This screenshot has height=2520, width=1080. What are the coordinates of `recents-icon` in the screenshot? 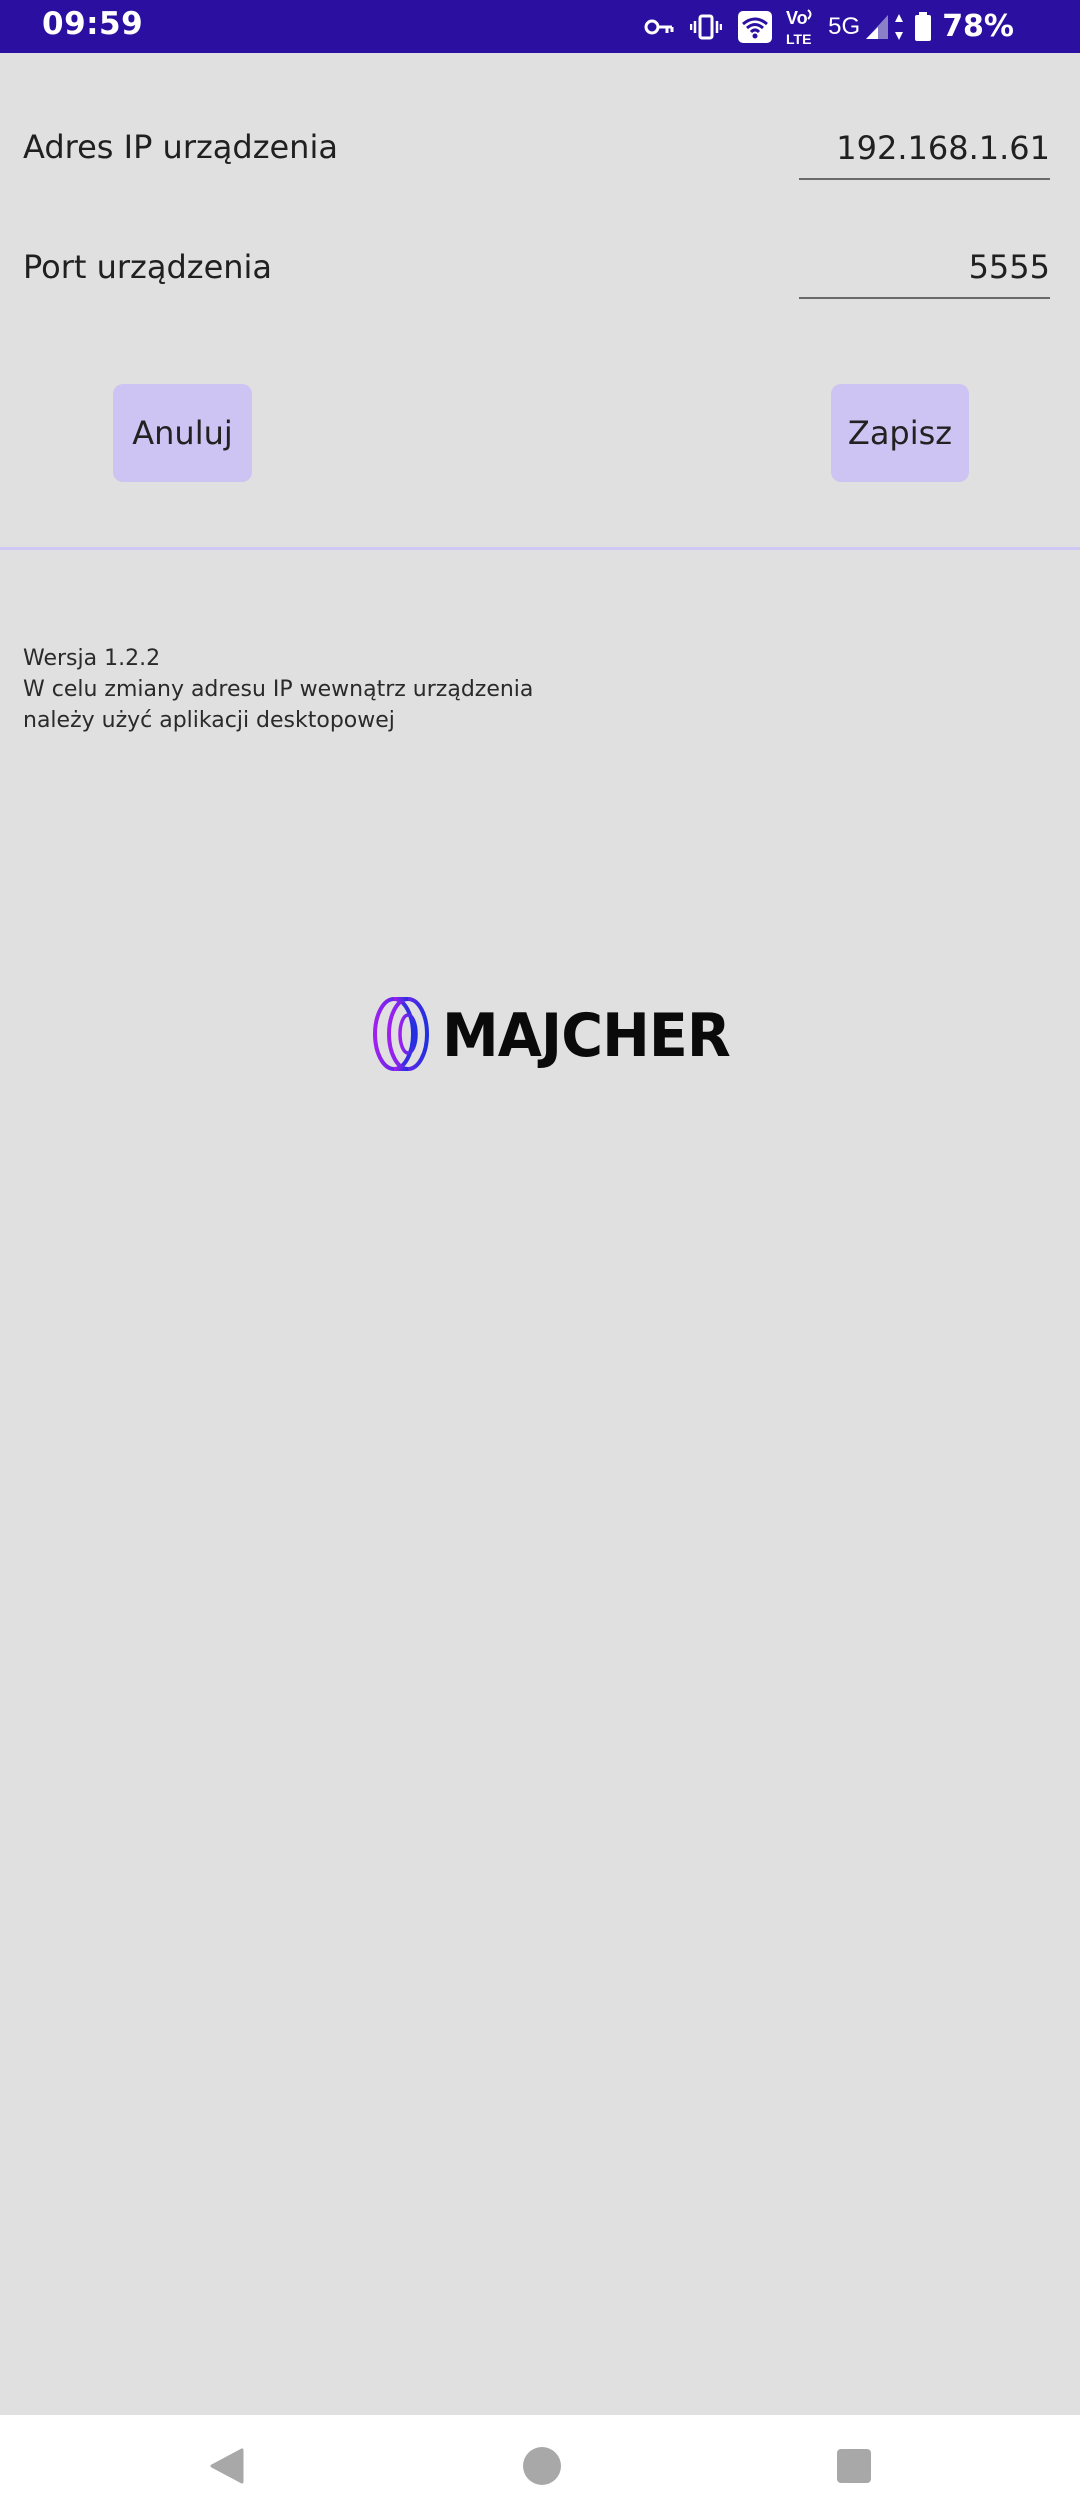 It's located at (854, 2468).